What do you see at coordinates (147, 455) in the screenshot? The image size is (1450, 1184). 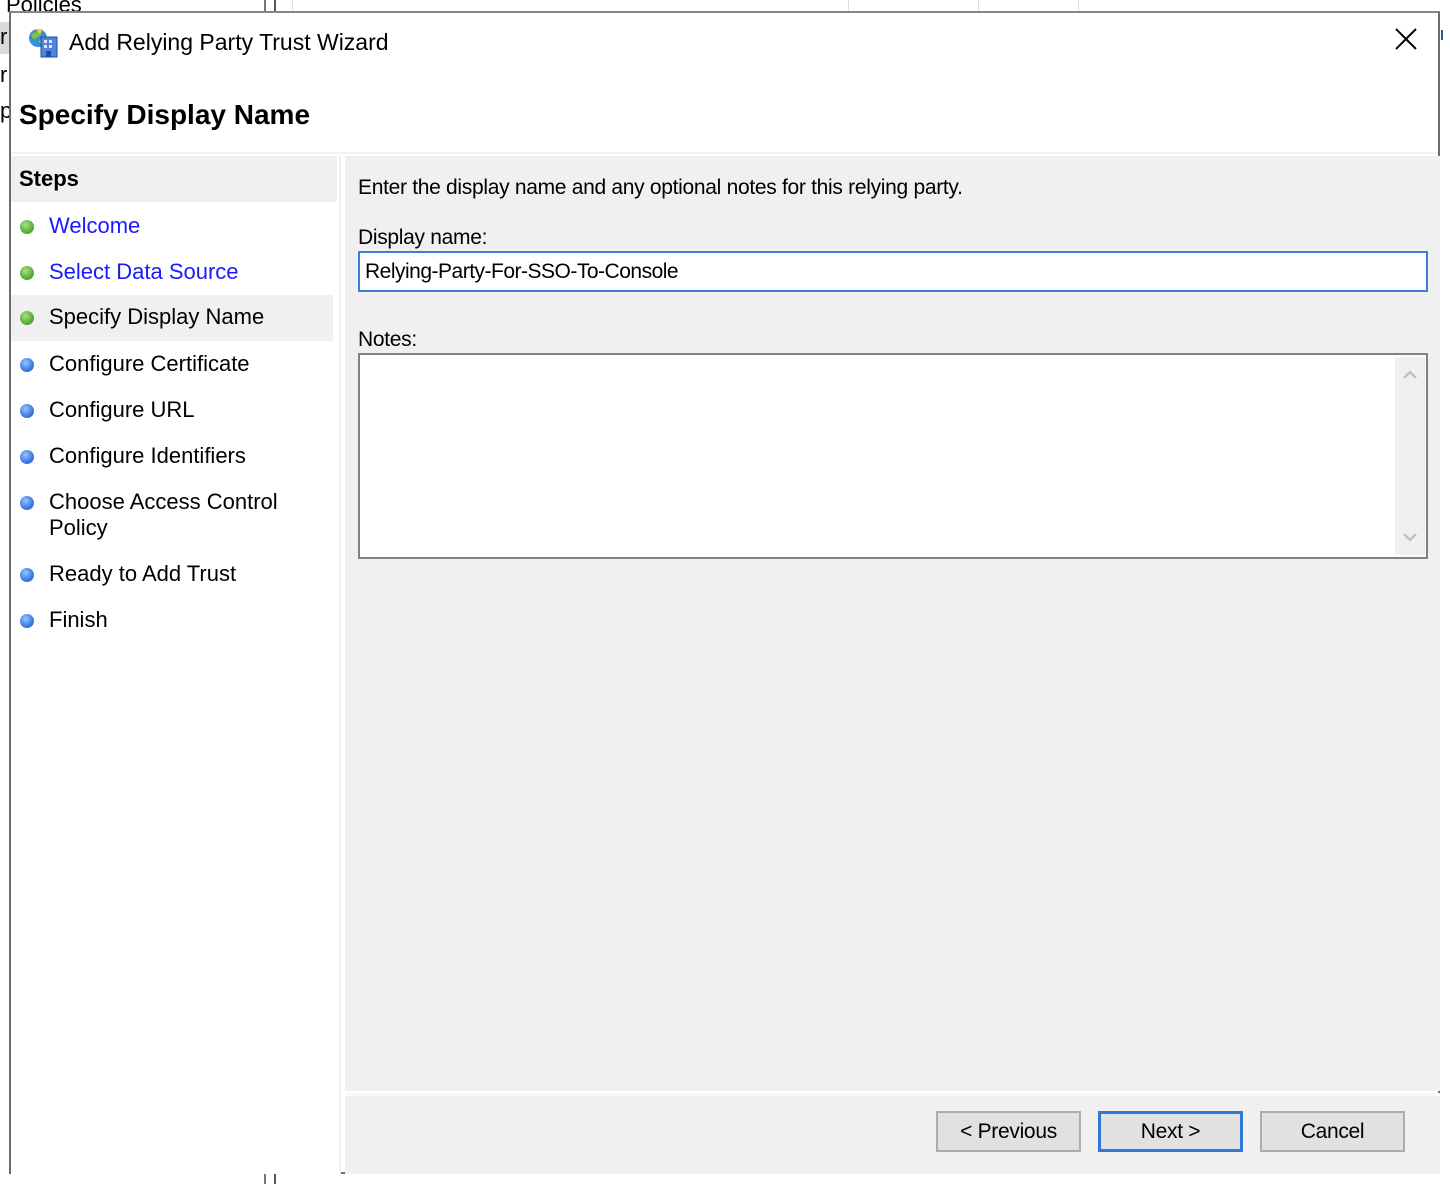 I see `step-label: Configure Identifiers` at bounding box center [147, 455].